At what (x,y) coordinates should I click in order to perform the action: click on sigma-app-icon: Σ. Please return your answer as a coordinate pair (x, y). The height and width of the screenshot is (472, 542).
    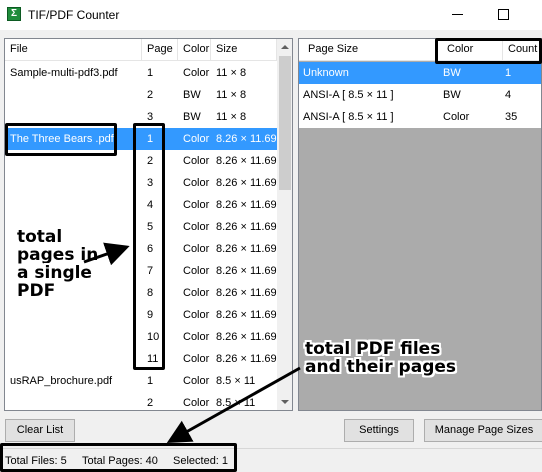
    Looking at the image, I should click on (14, 14).